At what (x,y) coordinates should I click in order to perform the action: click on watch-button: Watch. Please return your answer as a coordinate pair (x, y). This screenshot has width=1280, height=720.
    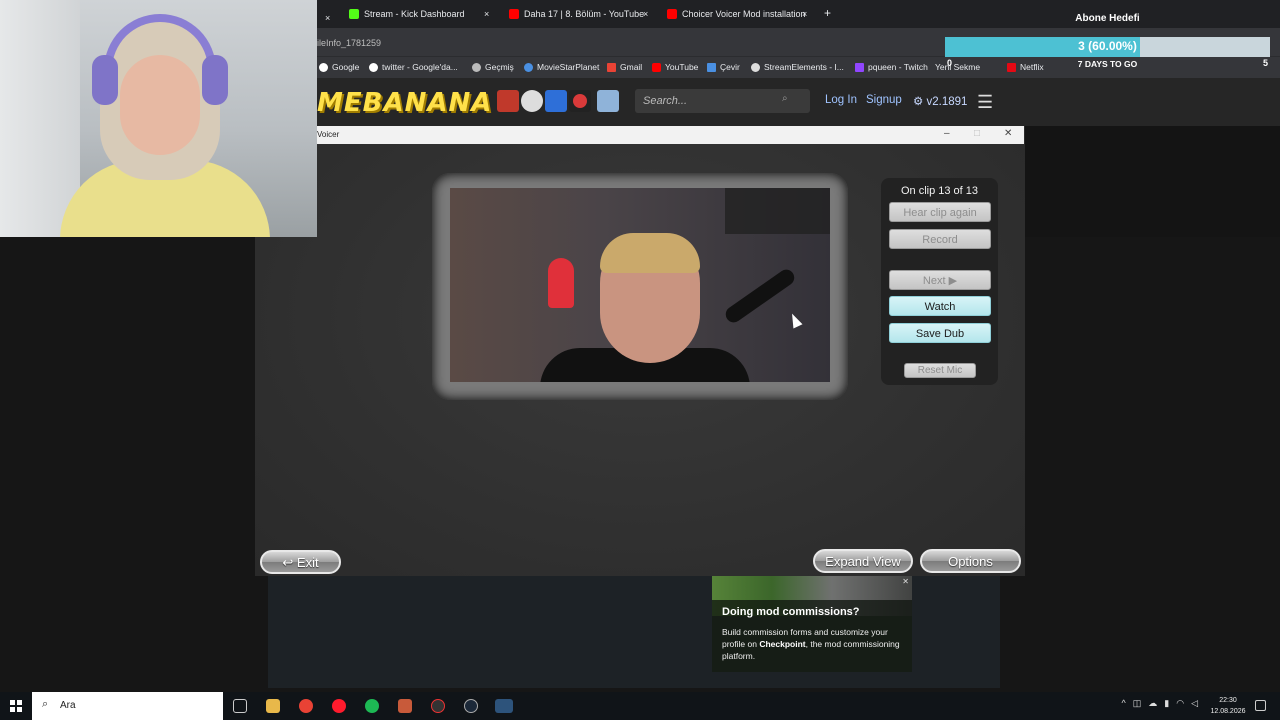
    Looking at the image, I should click on (940, 306).